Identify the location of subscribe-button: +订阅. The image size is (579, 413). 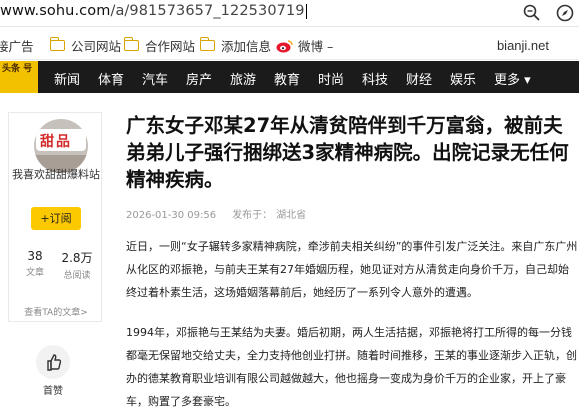
(56, 218).